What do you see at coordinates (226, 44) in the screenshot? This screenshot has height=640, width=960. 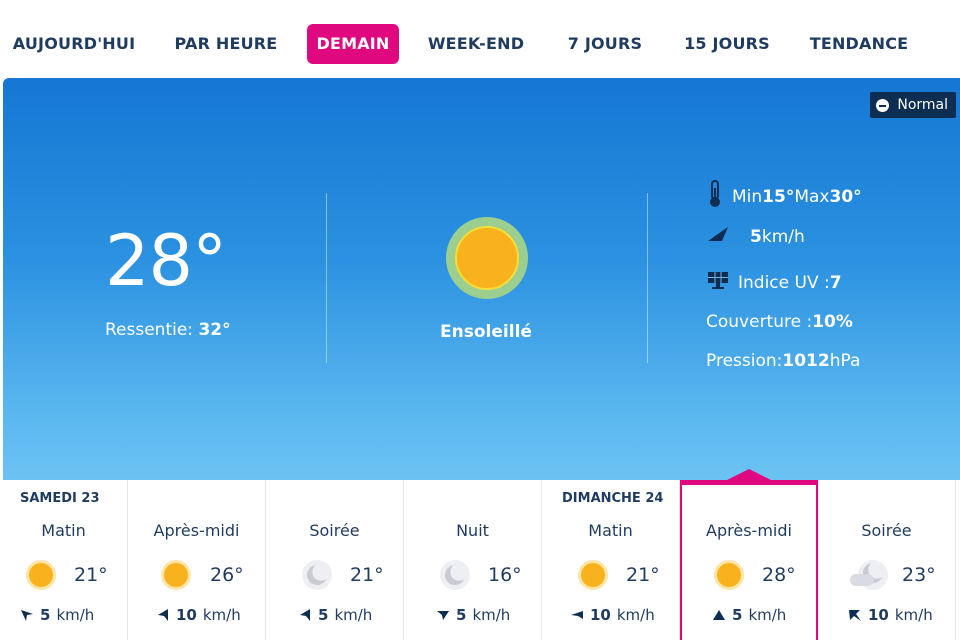 I see `tab-par-heure: PAR HEURE` at bounding box center [226, 44].